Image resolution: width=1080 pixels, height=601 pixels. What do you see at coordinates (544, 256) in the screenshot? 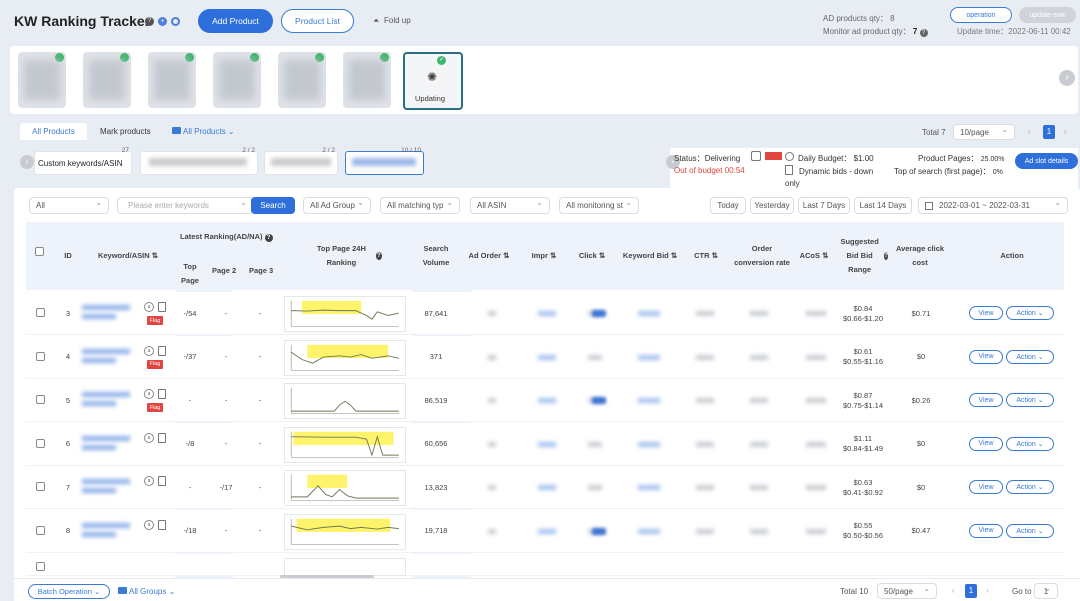
I see `col-impr: Impr ⇅` at bounding box center [544, 256].